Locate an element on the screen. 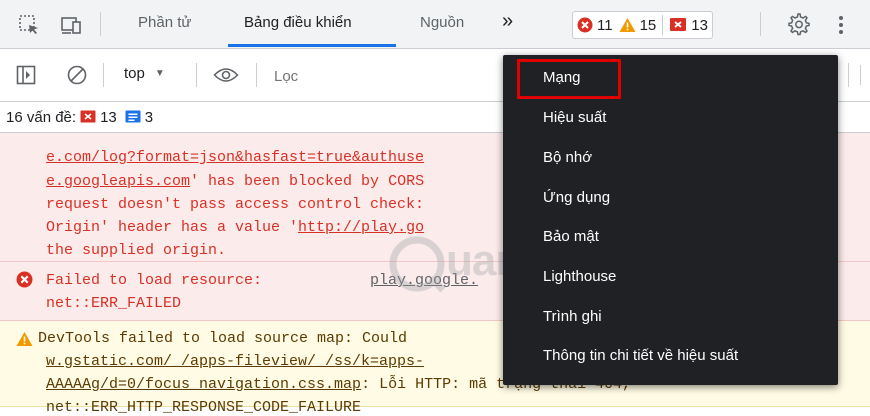 Image resolution: width=870 pixels, height=416 pixels. device-toolbar-icon is located at coordinates (71, 25).